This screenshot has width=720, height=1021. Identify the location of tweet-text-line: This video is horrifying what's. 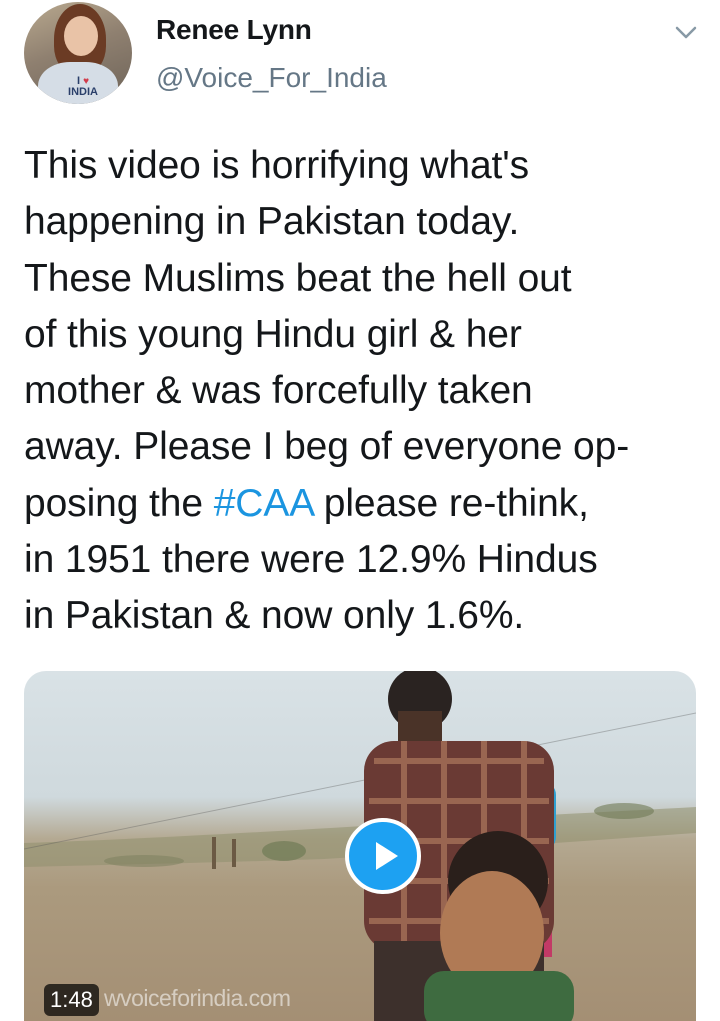
(277, 165).